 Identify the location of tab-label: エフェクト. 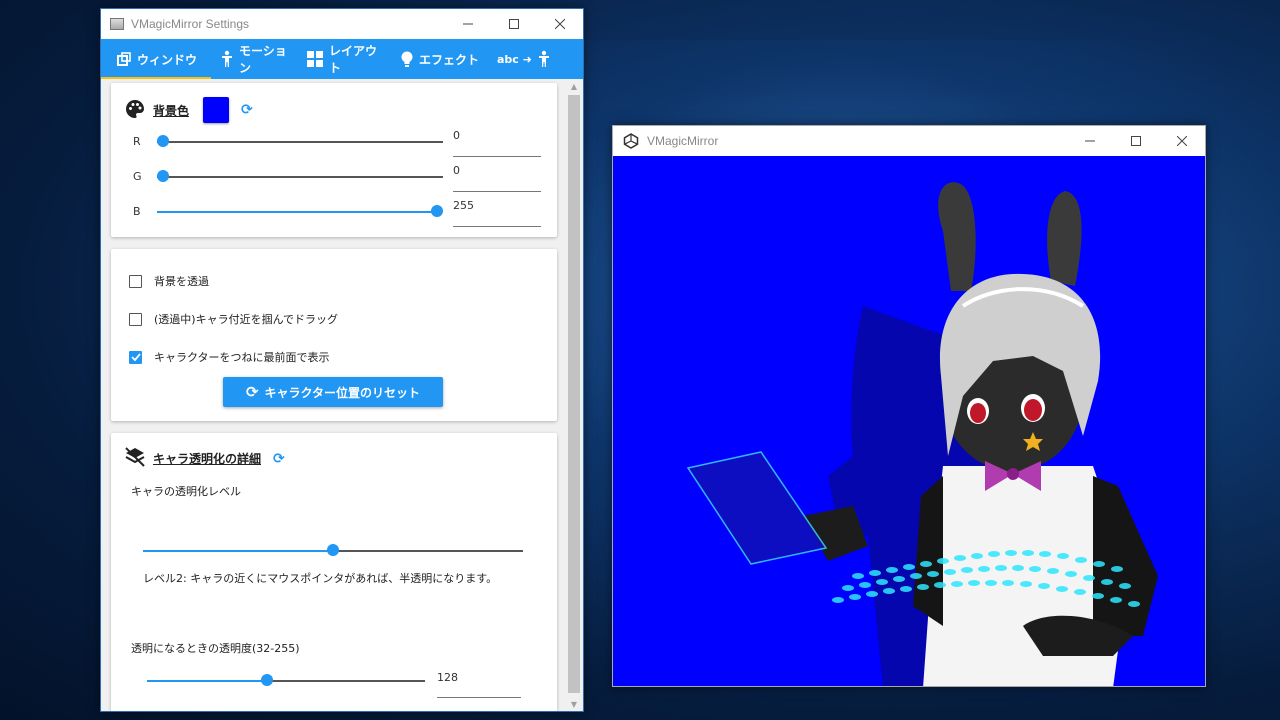
(449, 59).